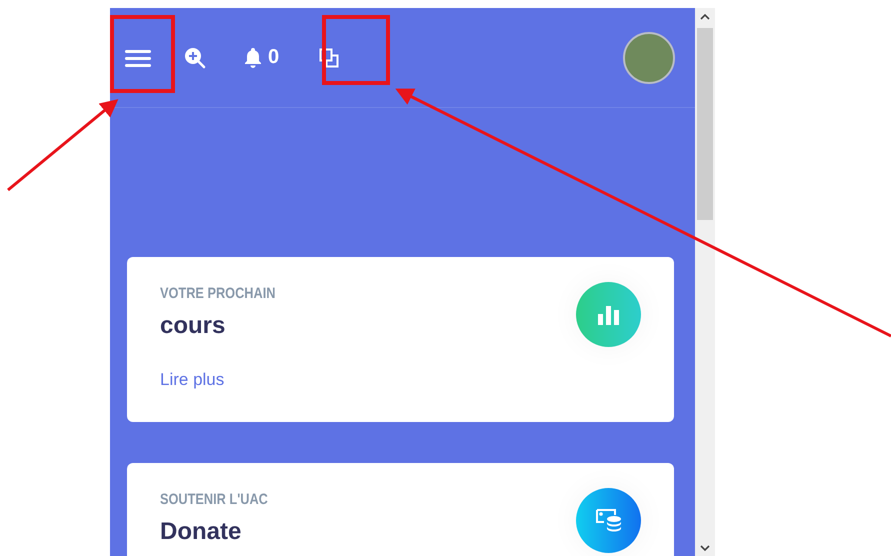  I want to click on avatar-placeholder, so click(649, 58).